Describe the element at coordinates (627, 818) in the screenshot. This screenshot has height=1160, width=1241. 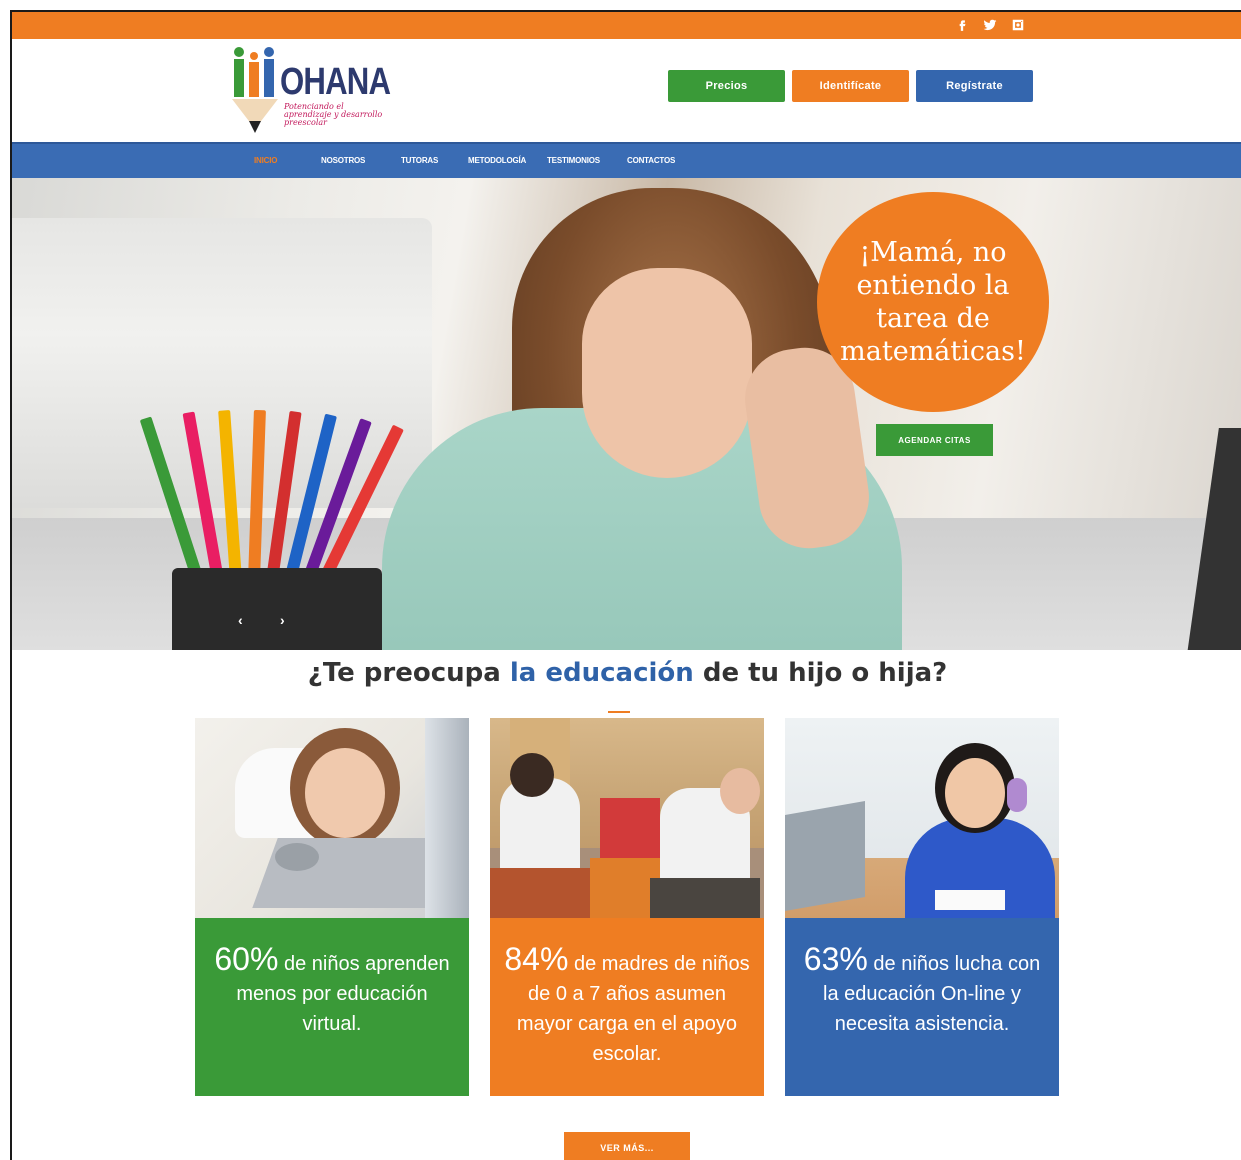
I see `family-couch-photo` at that location.